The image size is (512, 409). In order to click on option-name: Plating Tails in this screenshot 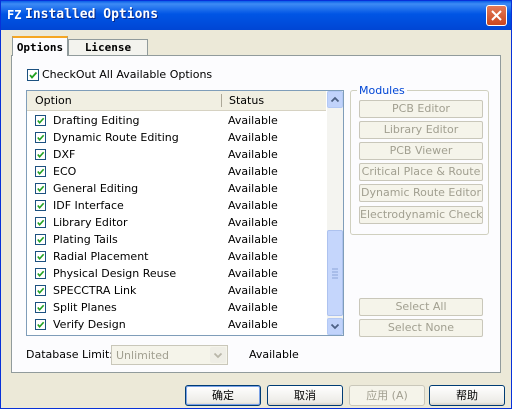, I will do `click(85, 239)`.